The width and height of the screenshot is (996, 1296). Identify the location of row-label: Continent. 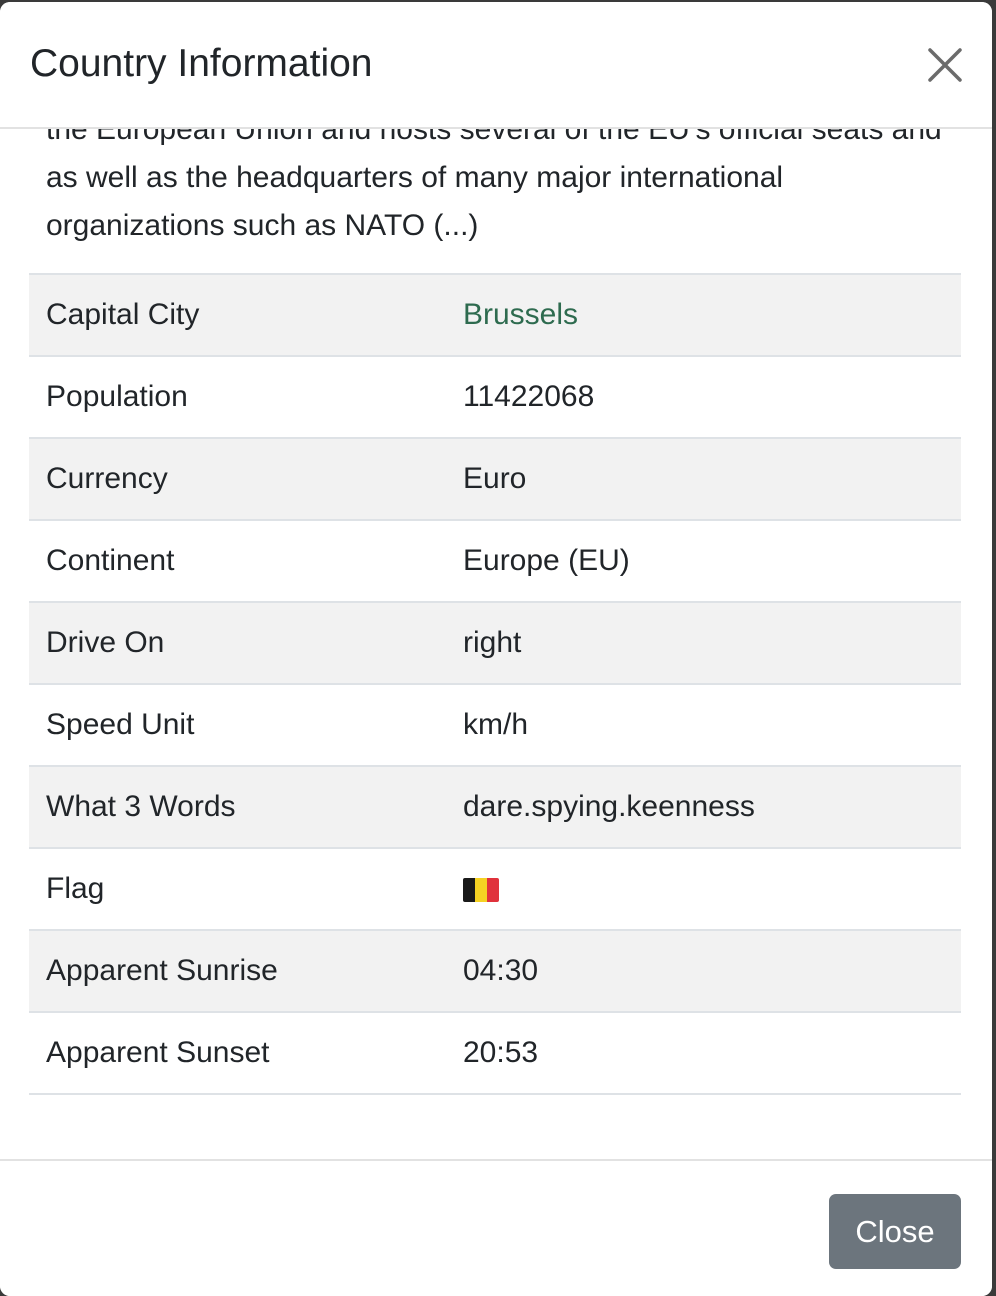
(237, 561).